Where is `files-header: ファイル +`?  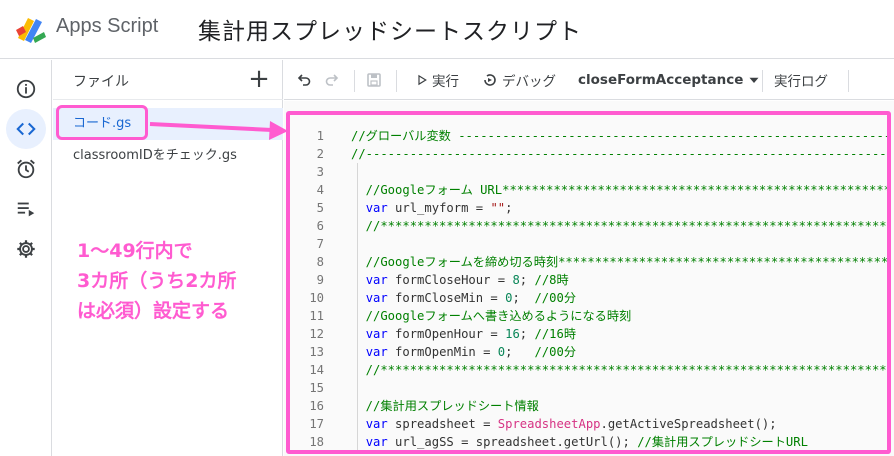 files-header: ファイル + is located at coordinates (168, 80).